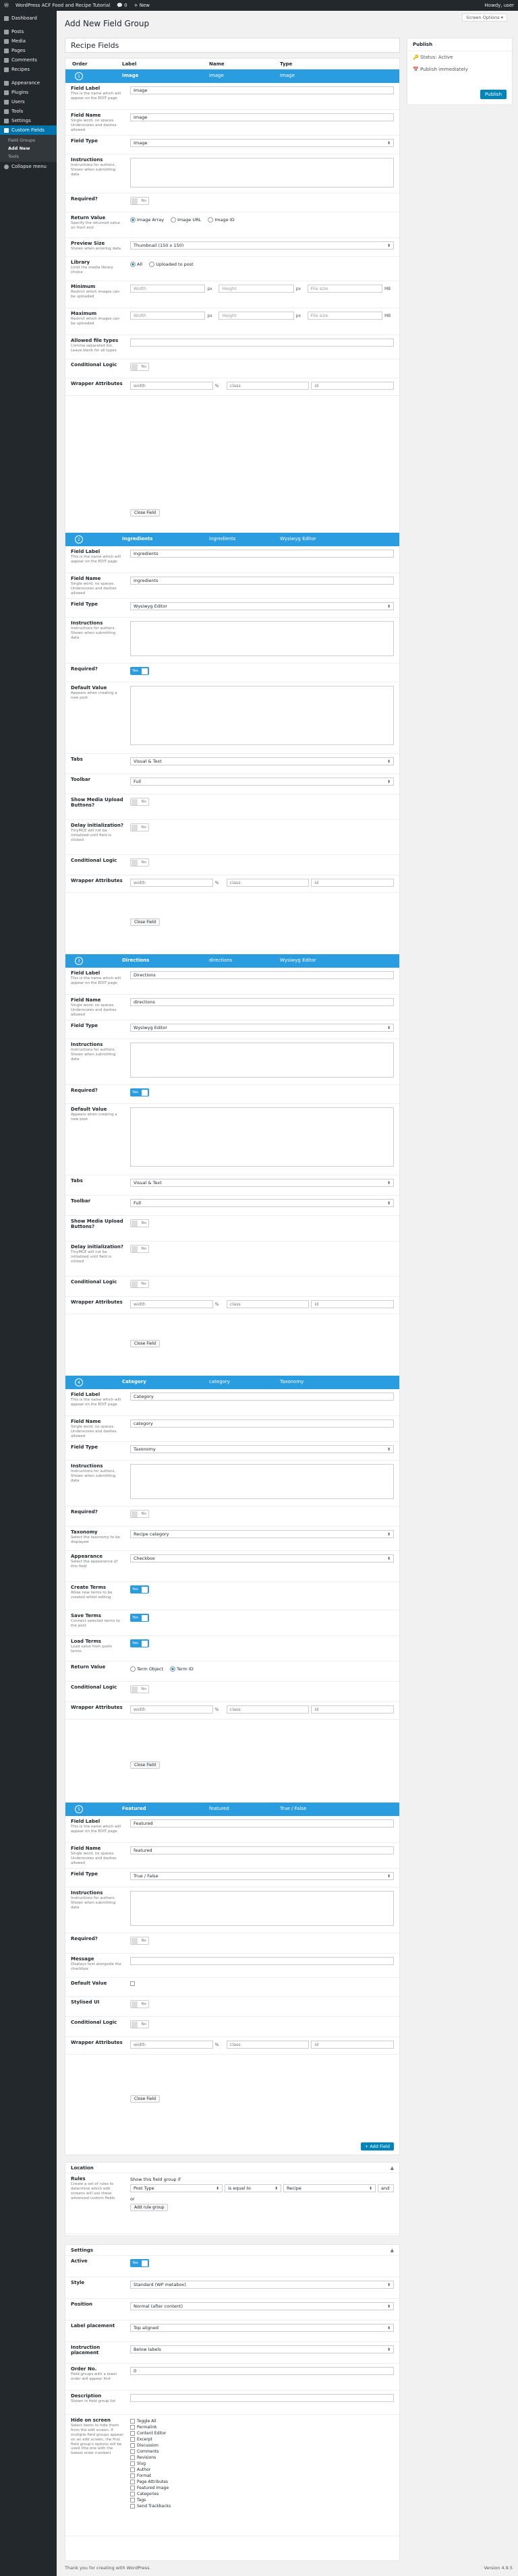  Describe the element at coordinates (221, 220) in the screenshot. I see `return-image-id-radio: Image ID` at that location.